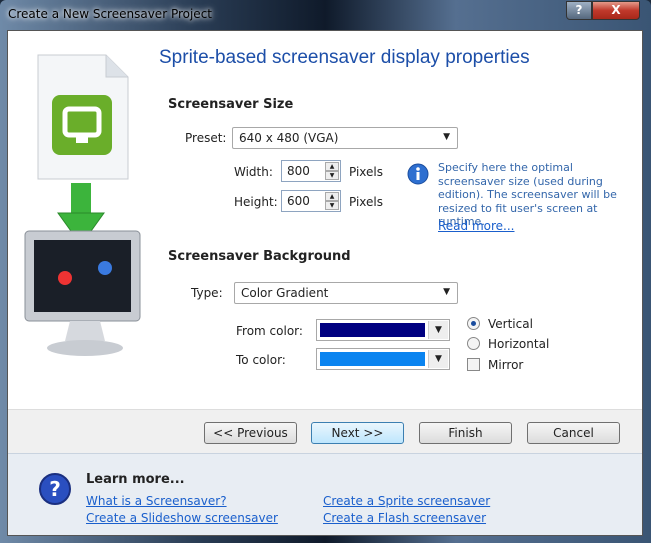  What do you see at coordinates (366, 202) in the screenshot?
I see `height-unit: Pixels` at bounding box center [366, 202].